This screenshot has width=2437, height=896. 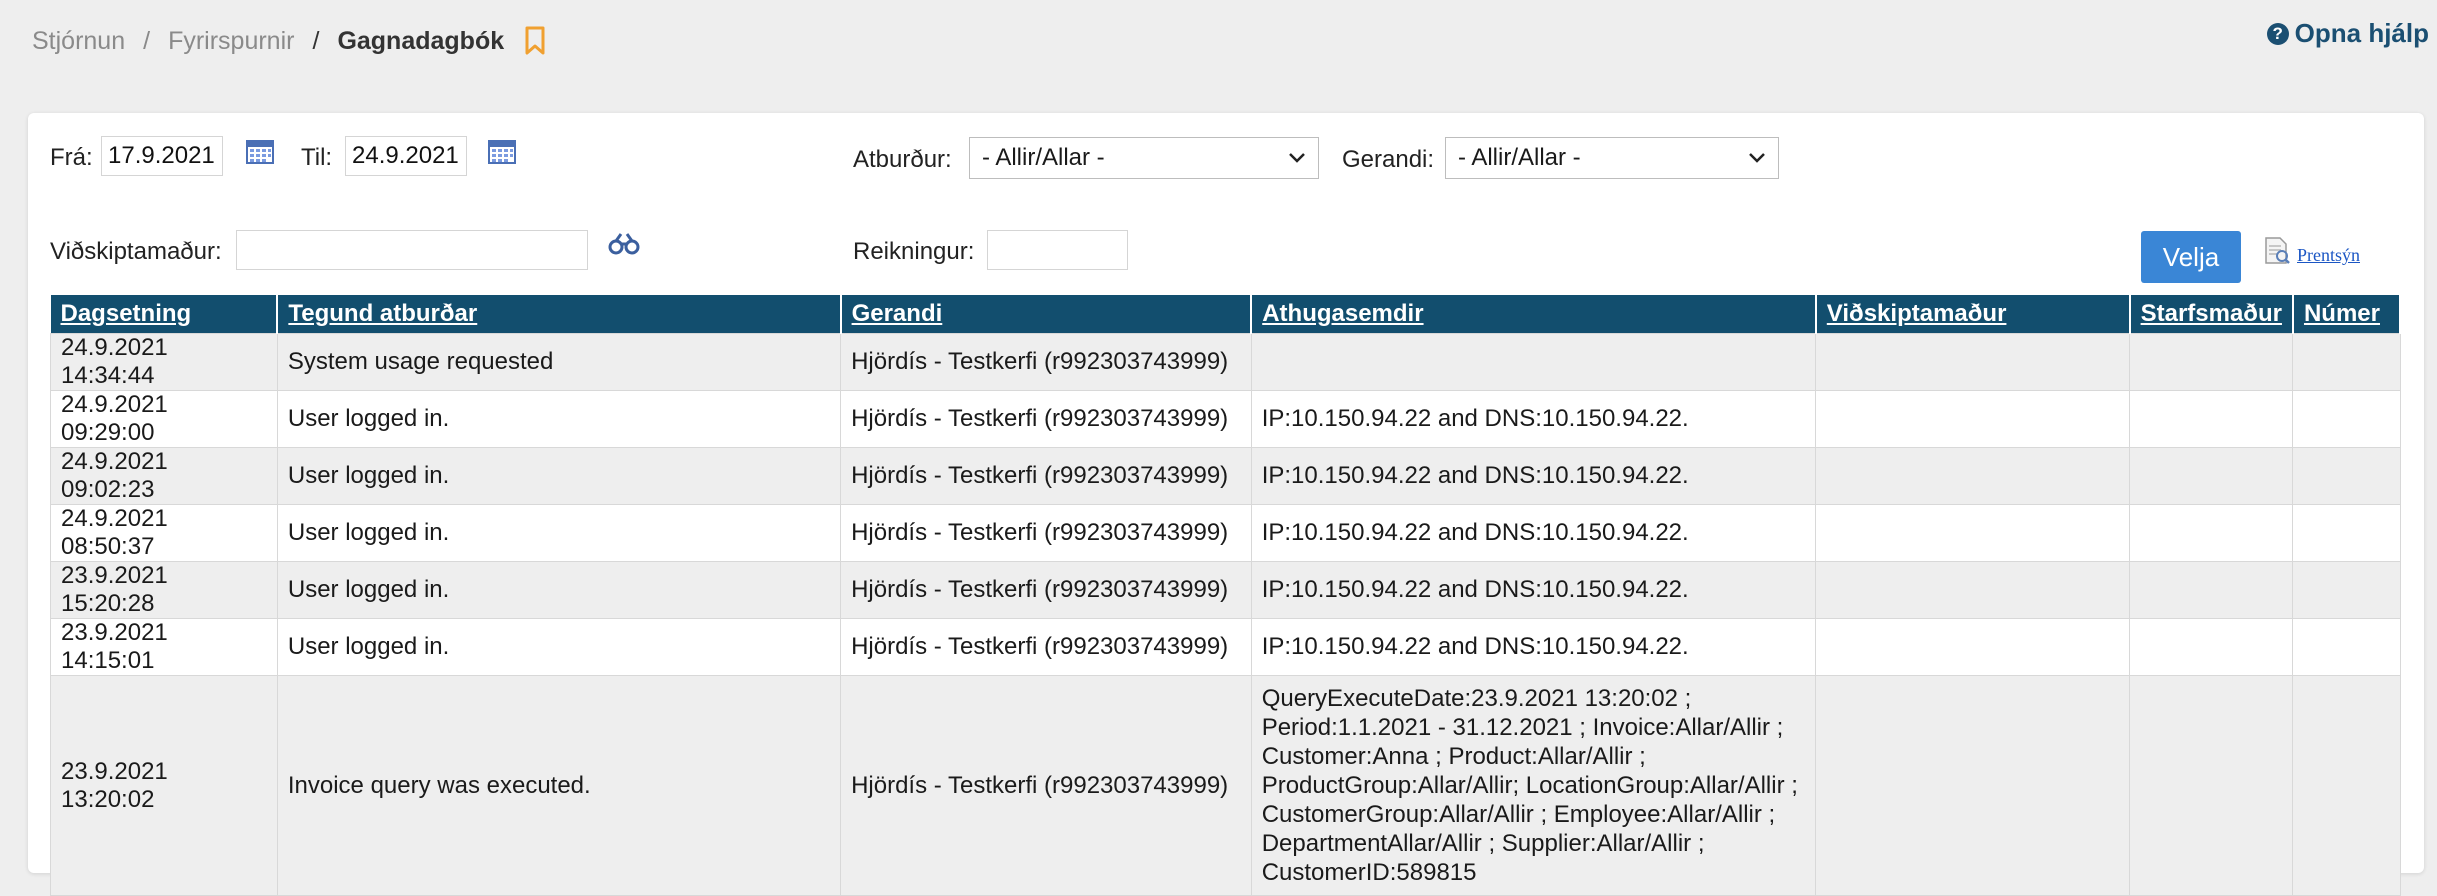 What do you see at coordinates (535, 41) in the screenshot?
I see `bookmark-icon` at bounding box center [535, 41].